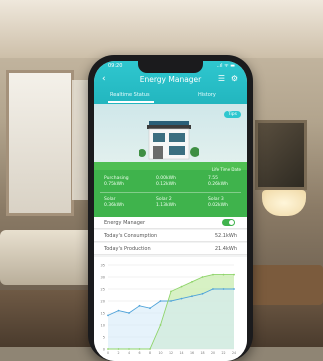  I want to click on stat-total: 7.55 0.26kWh, so click(218, 181).